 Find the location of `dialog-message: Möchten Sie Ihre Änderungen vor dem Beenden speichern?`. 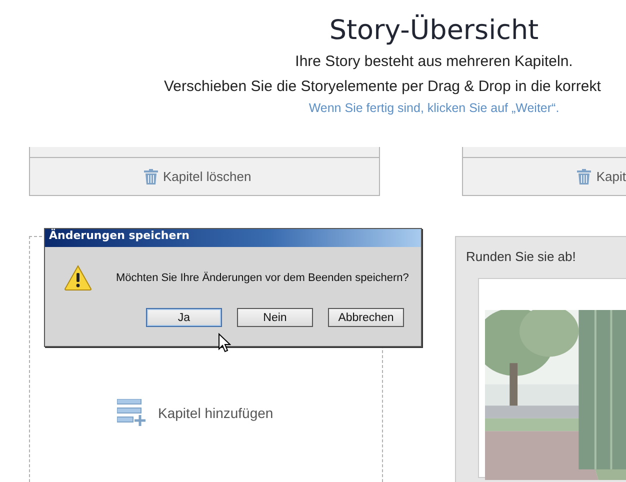

dialog-message: Möchten Sie Ihre Änderungen vor dem Beenden speichern? is located at coordinates (262, 278).